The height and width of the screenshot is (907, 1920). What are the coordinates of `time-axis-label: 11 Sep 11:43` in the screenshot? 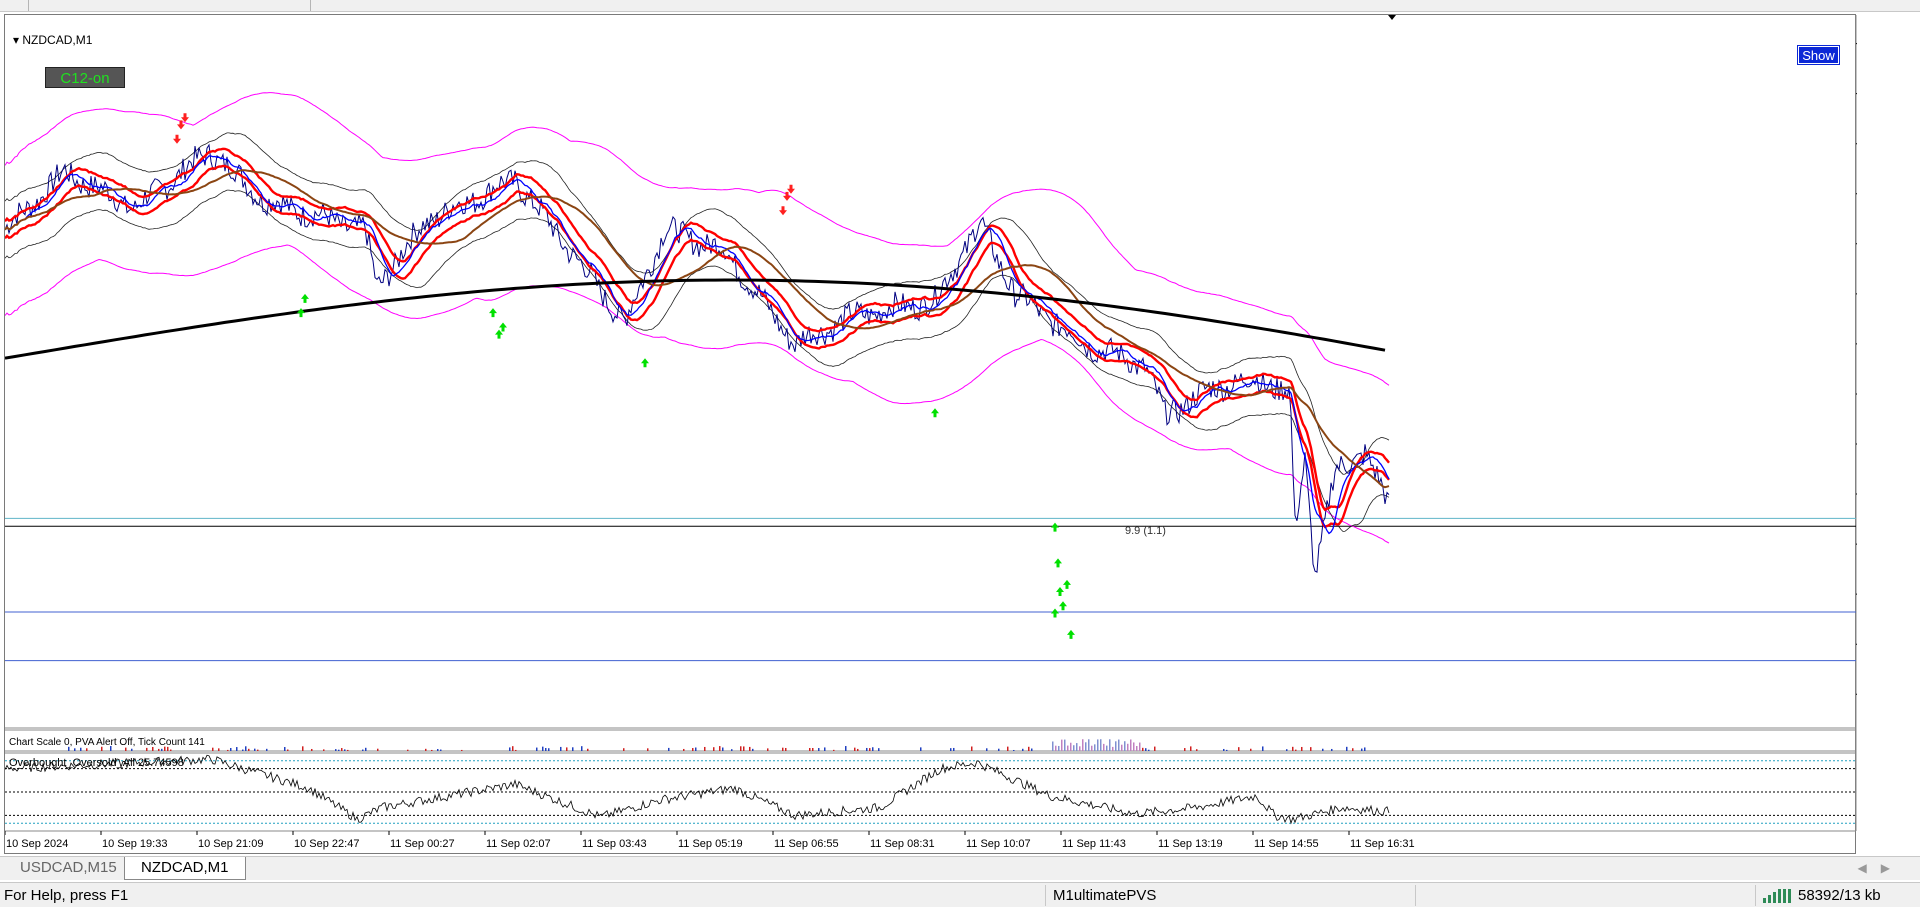 It's located at (1094, 844).